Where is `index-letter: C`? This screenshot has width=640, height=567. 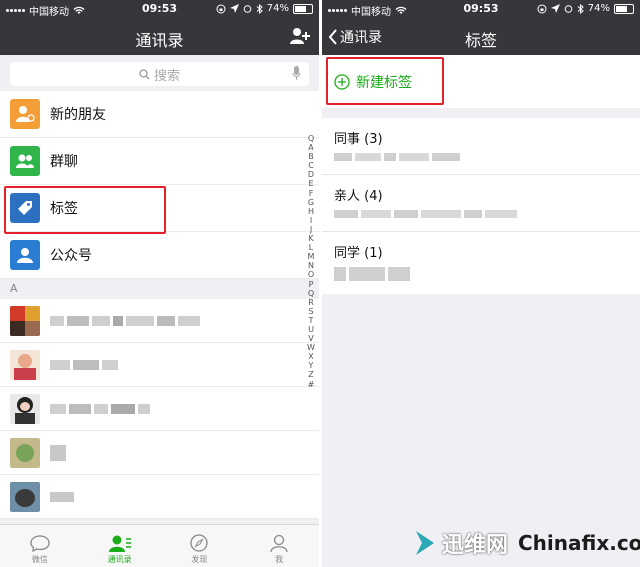 index-letter: C is located at coordinates (311, 165).